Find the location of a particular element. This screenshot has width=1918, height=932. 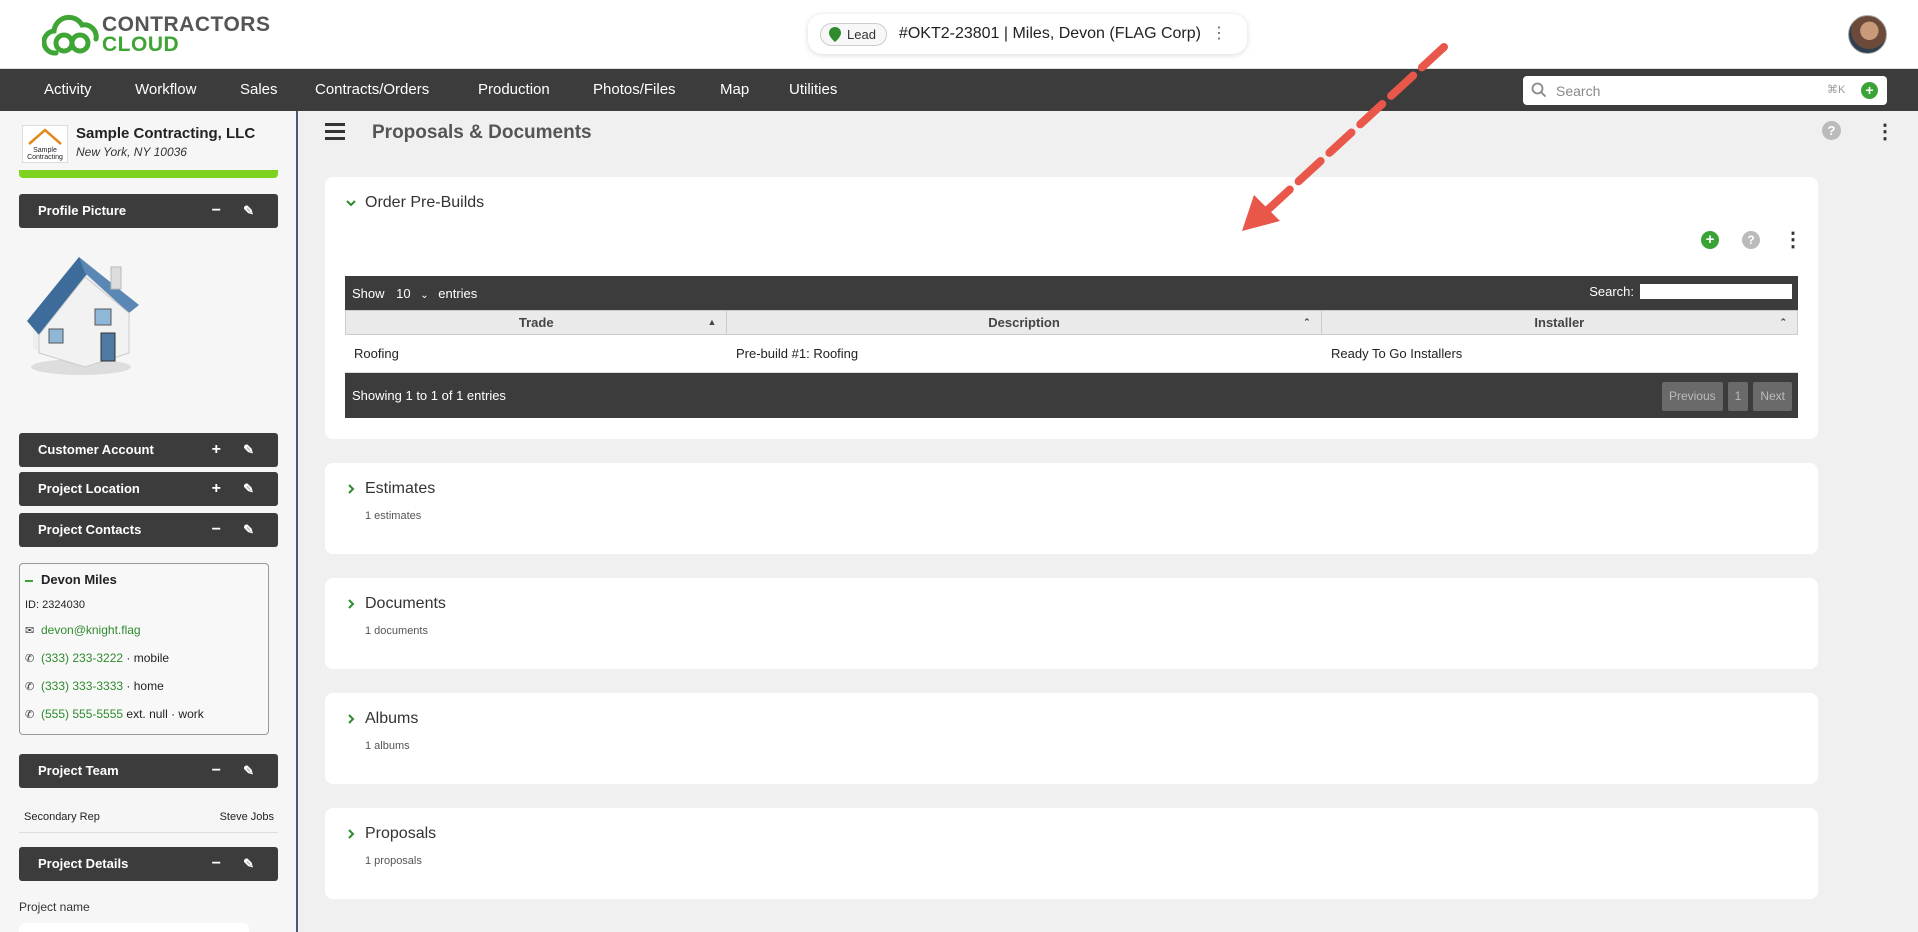

contact-name-row: Devon Miles is located at coordinates (144, 579).